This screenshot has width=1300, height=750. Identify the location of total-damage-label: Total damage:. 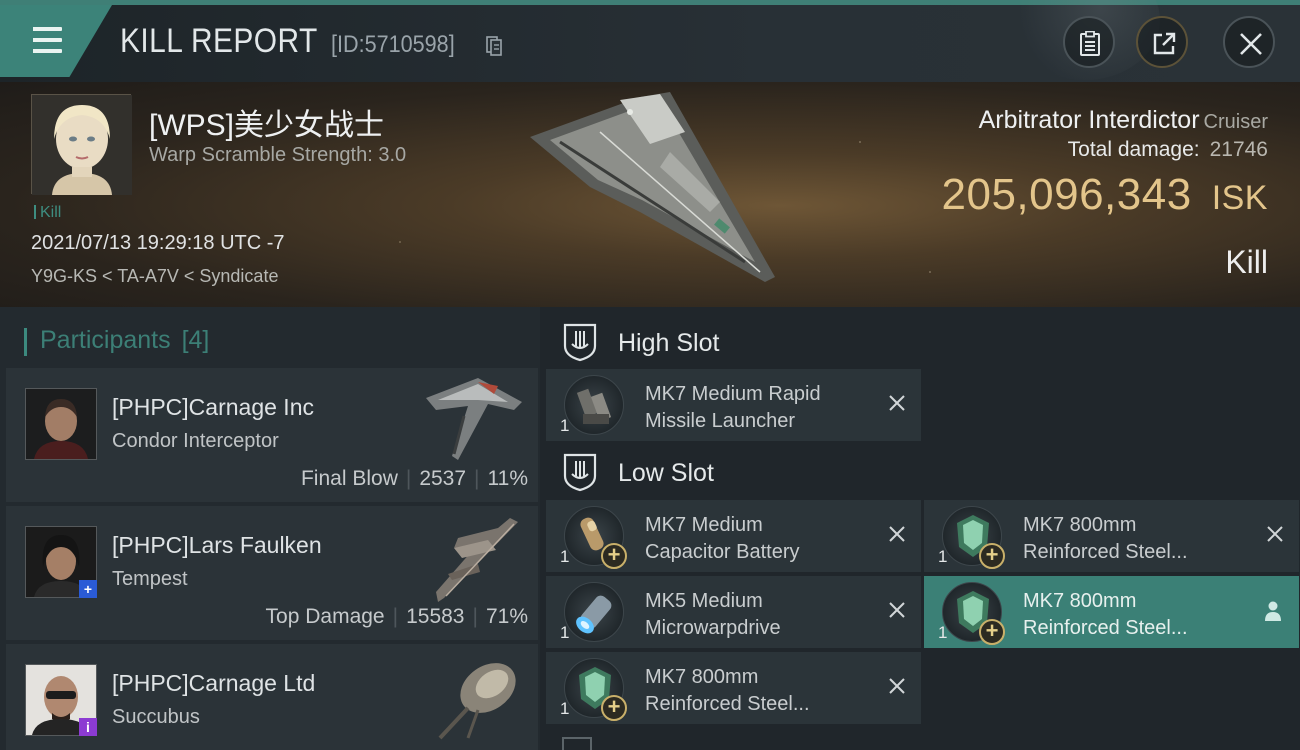
(1133, 149).